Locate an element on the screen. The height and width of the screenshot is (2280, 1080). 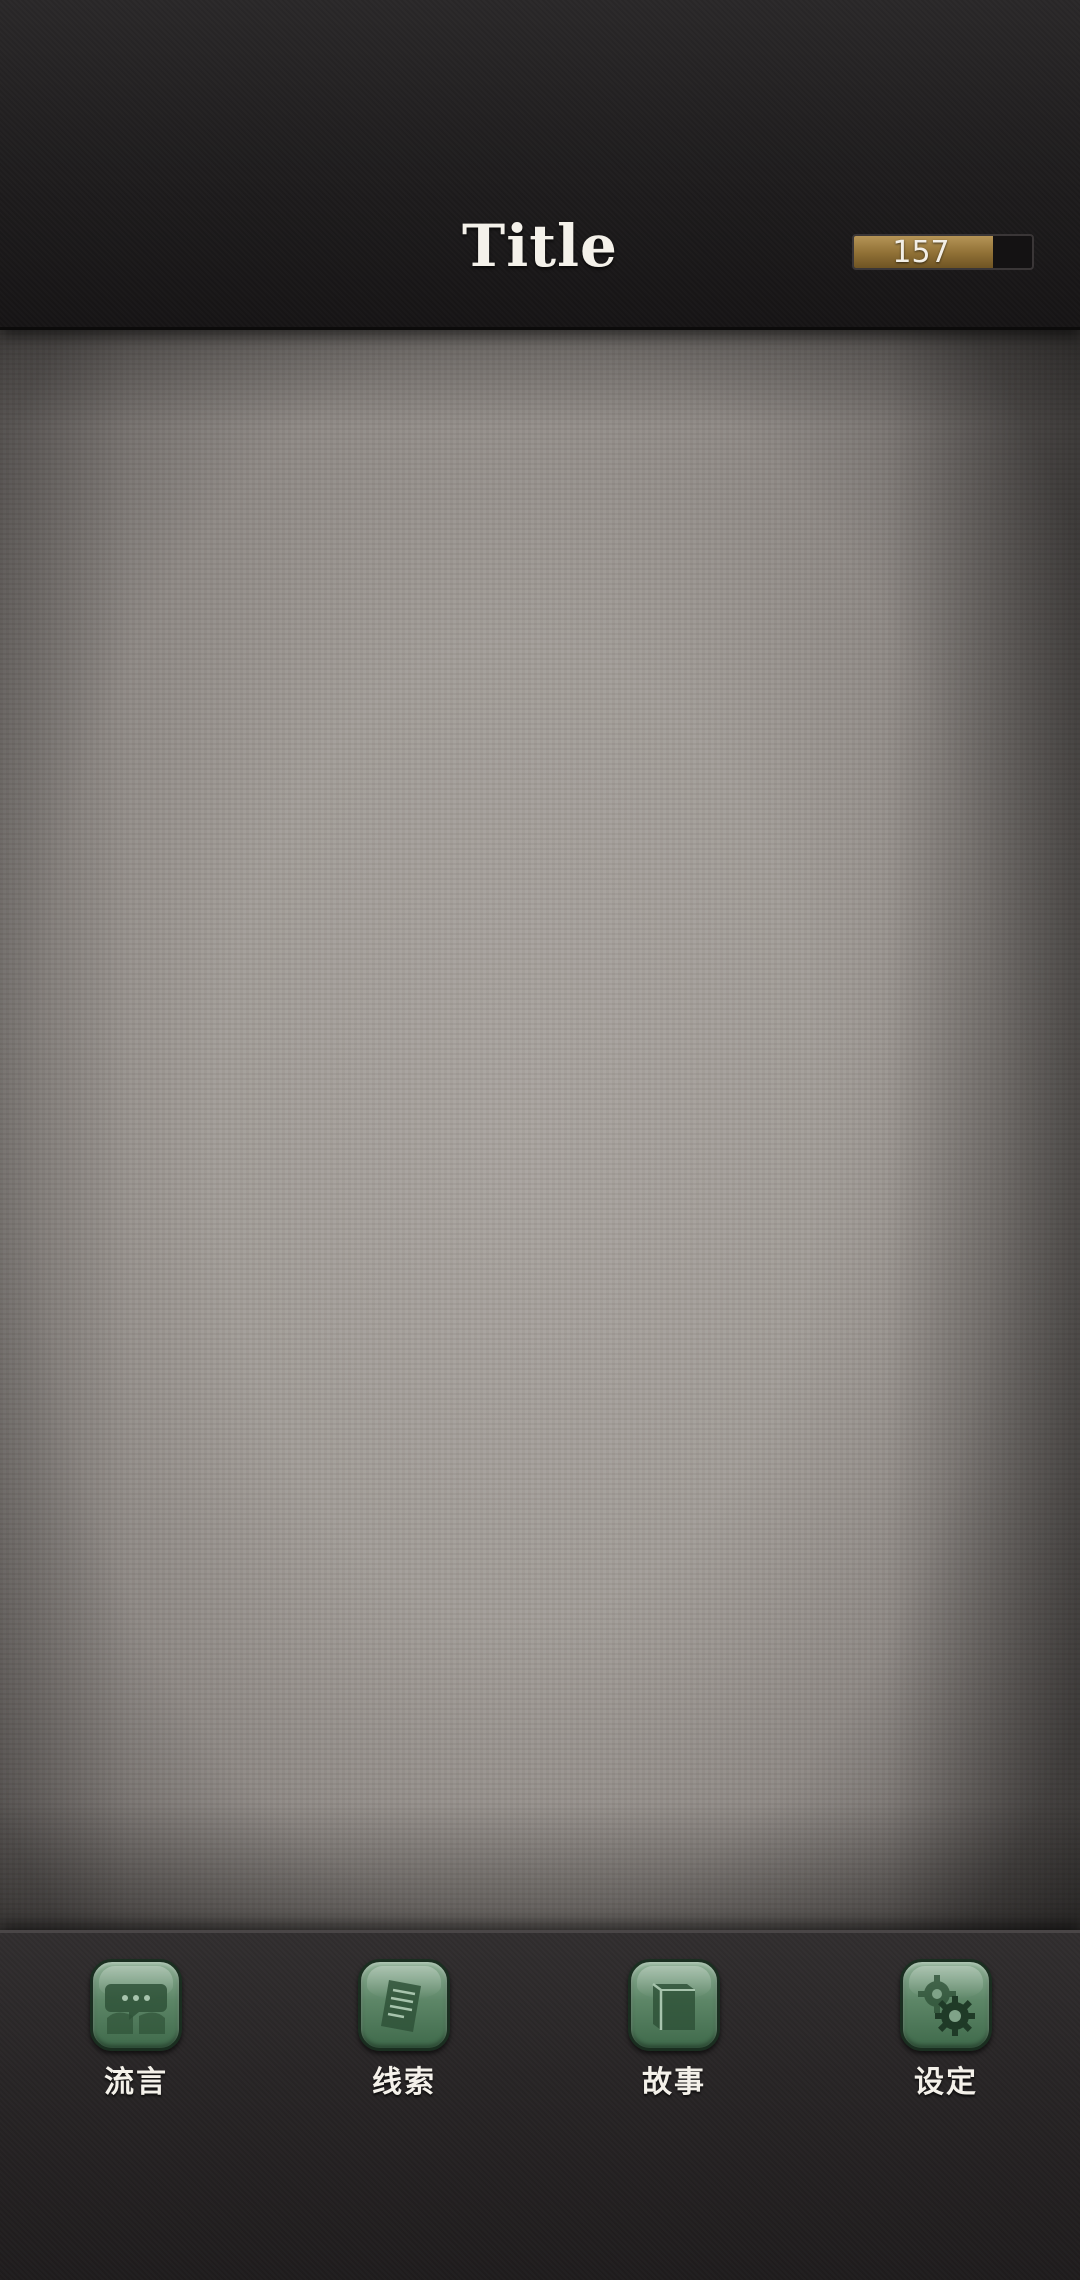
top-bar: Title 157 is located at coordinates (540, 165).